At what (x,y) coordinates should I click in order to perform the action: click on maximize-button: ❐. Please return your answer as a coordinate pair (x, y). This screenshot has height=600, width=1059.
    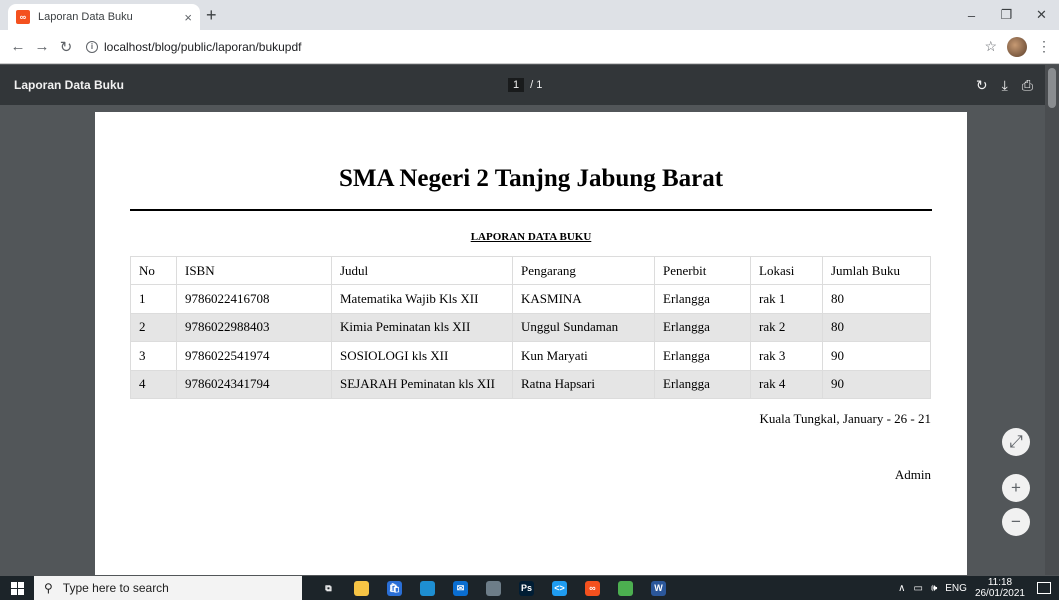
    Looking at the image, I should click on (1006, 15).